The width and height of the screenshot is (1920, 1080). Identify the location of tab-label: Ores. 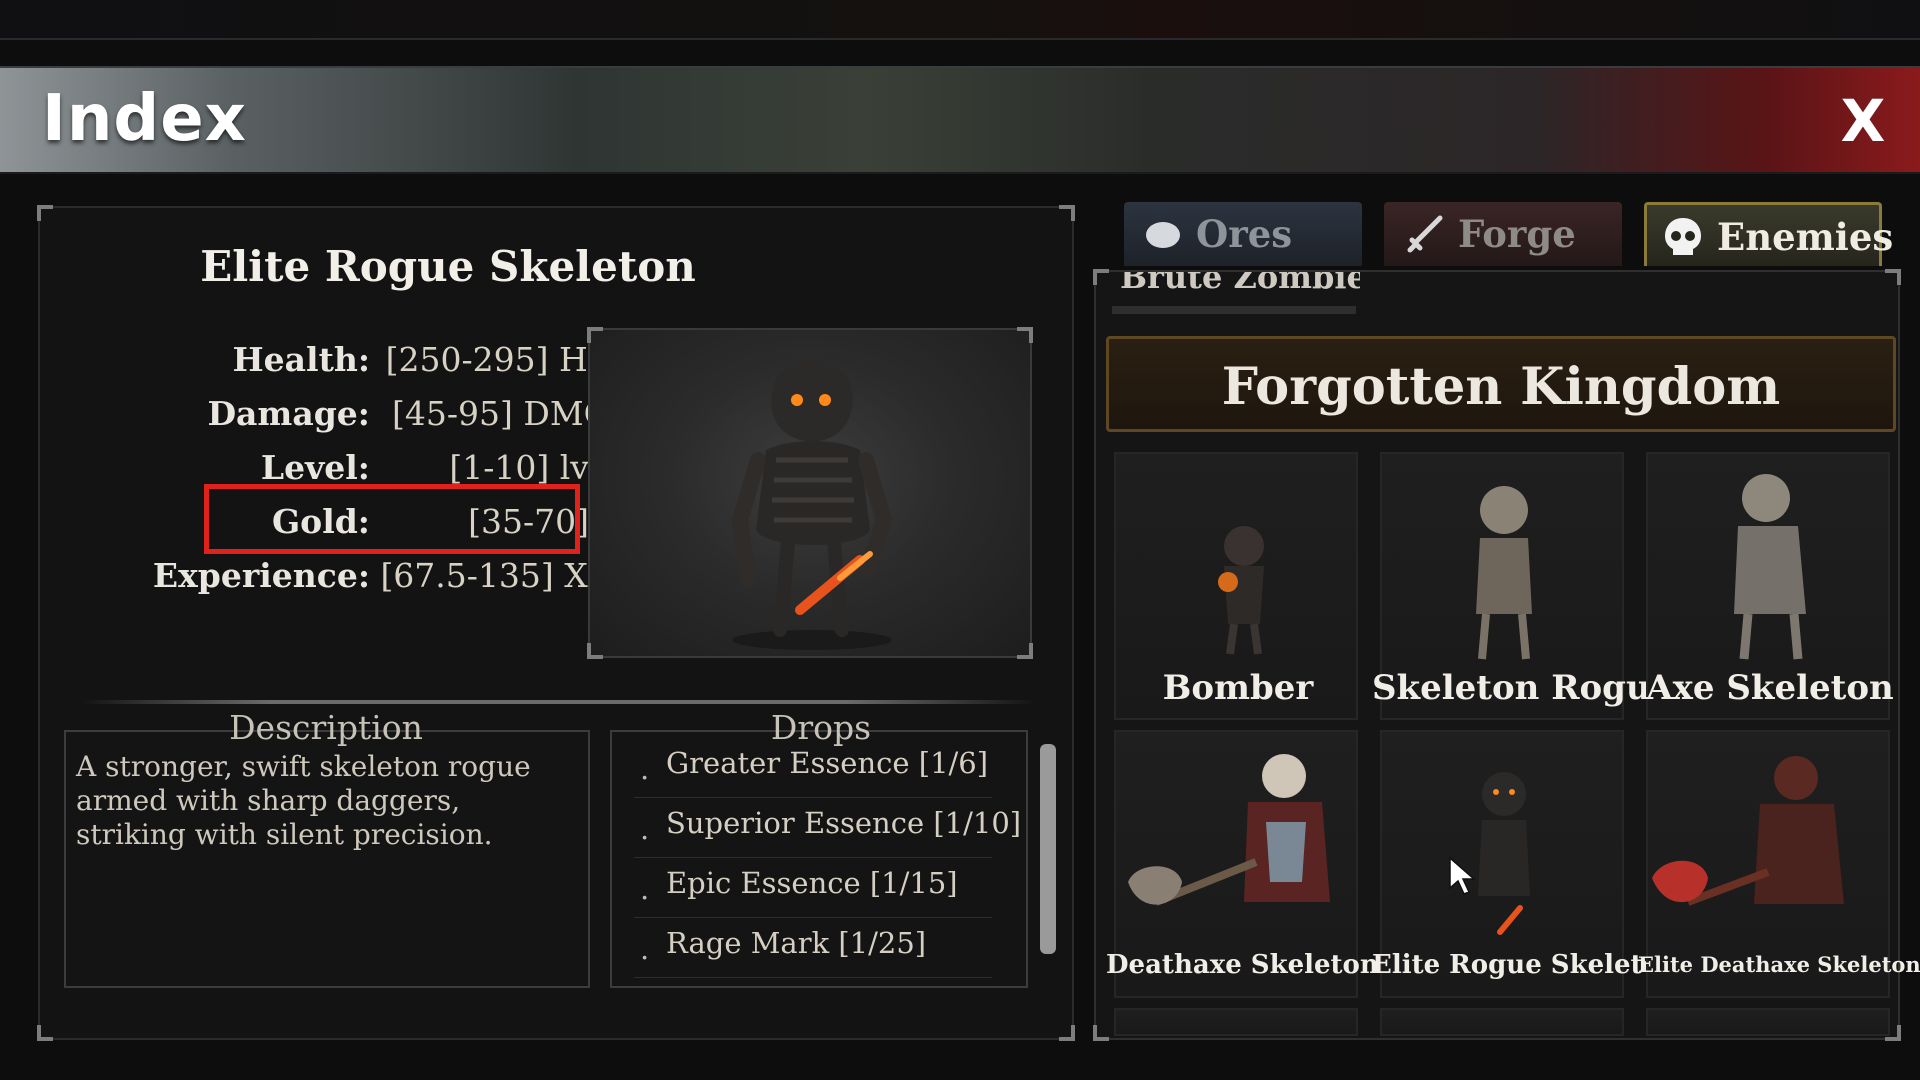
(1244, 234).